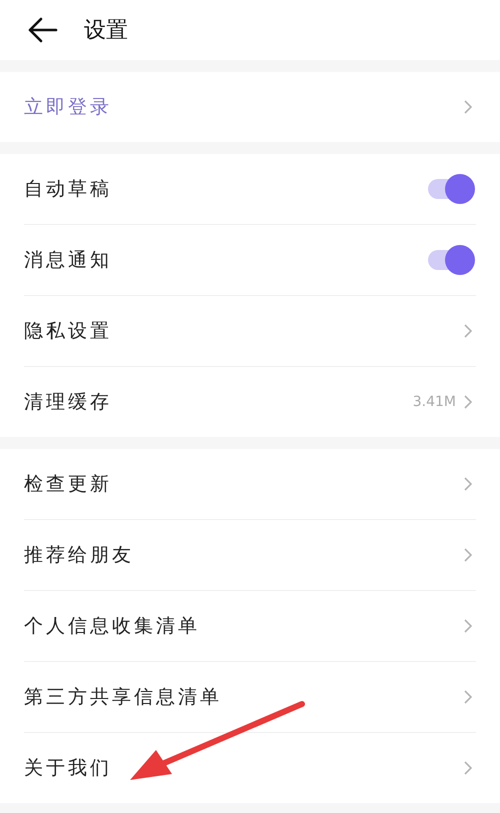 This screenshot has height=813, width=500. I want to click on setting-label: 推荐给朋友, so click(244, 555).